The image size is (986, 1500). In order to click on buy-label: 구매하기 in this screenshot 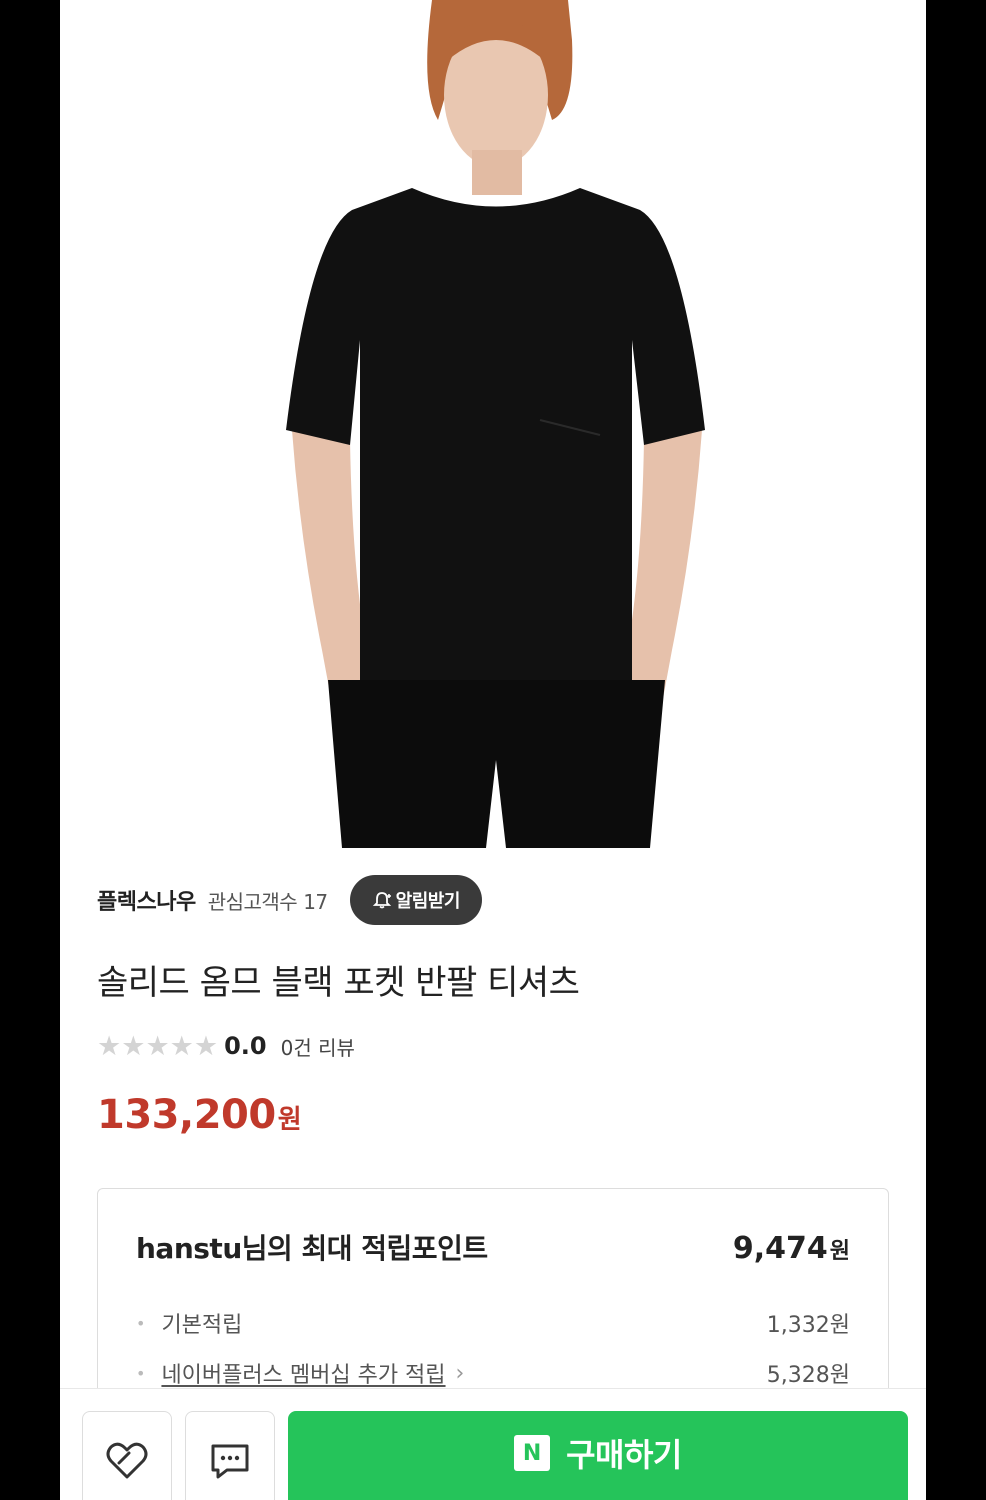, I will do `click(624, 1455)`.